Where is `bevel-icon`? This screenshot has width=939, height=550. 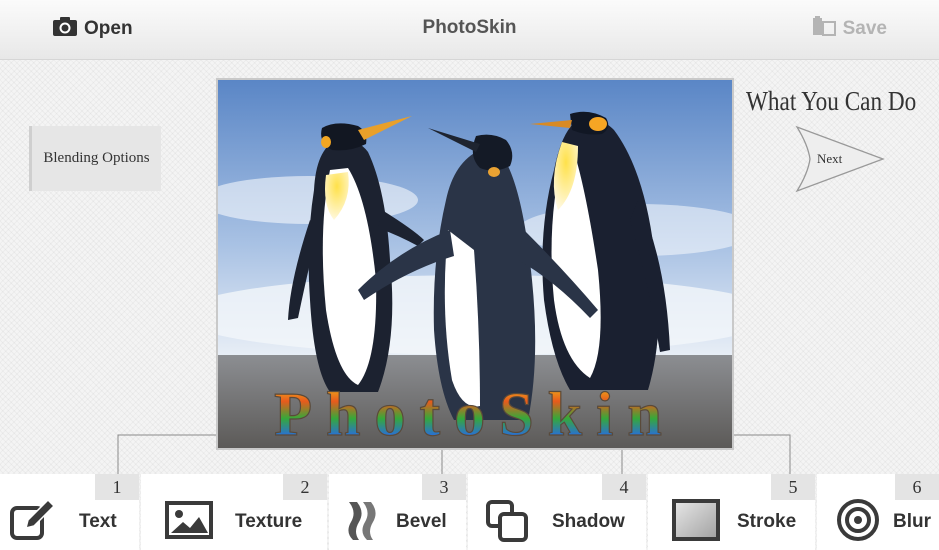 bevel-icon is located at coordinates (362, 521).